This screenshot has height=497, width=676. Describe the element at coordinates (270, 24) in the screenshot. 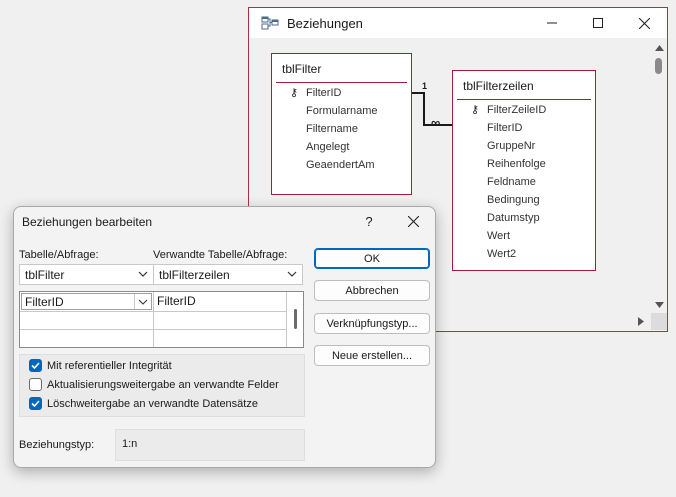

I see `relationships-icon` at that location.